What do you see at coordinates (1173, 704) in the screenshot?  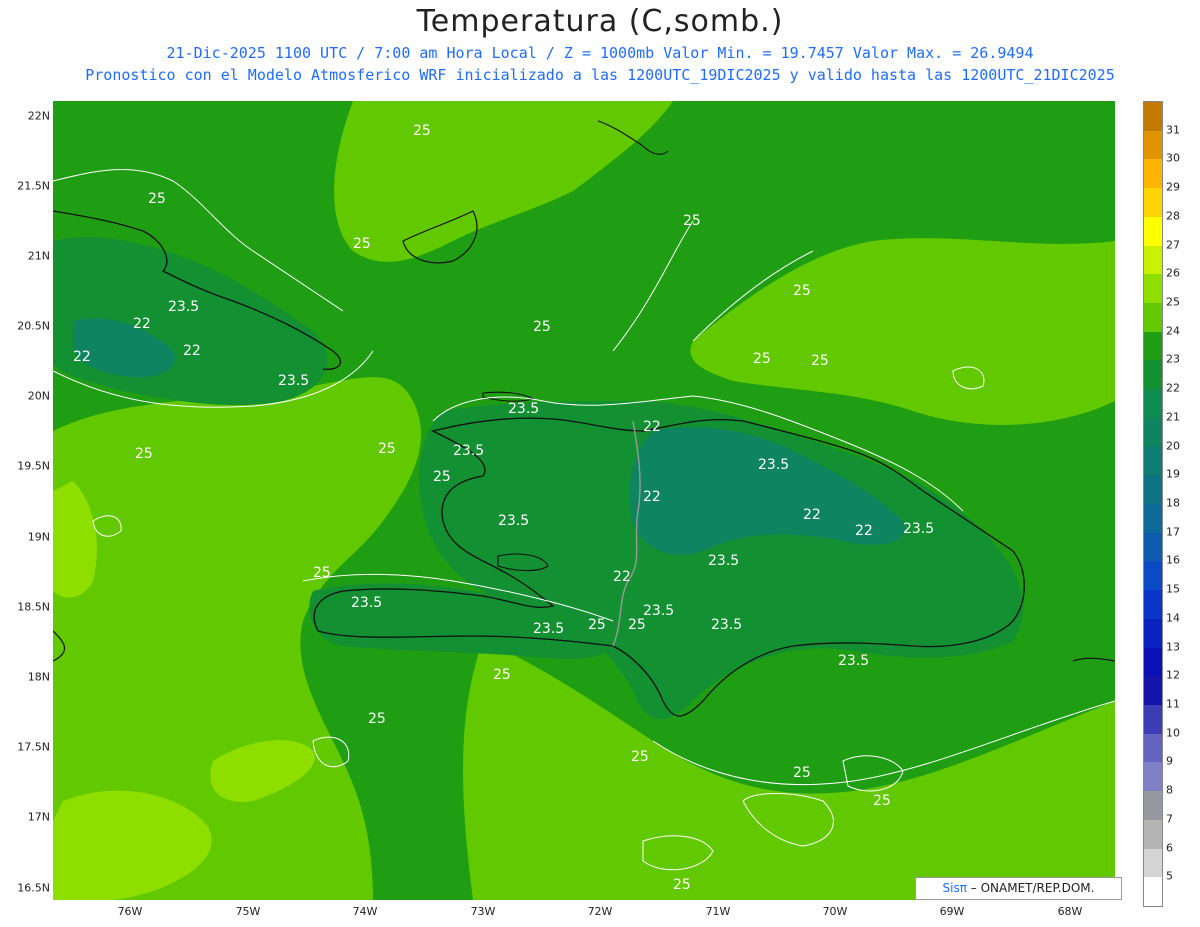 I see `colorbar-label: 11` at bounding box center [1173, 704].